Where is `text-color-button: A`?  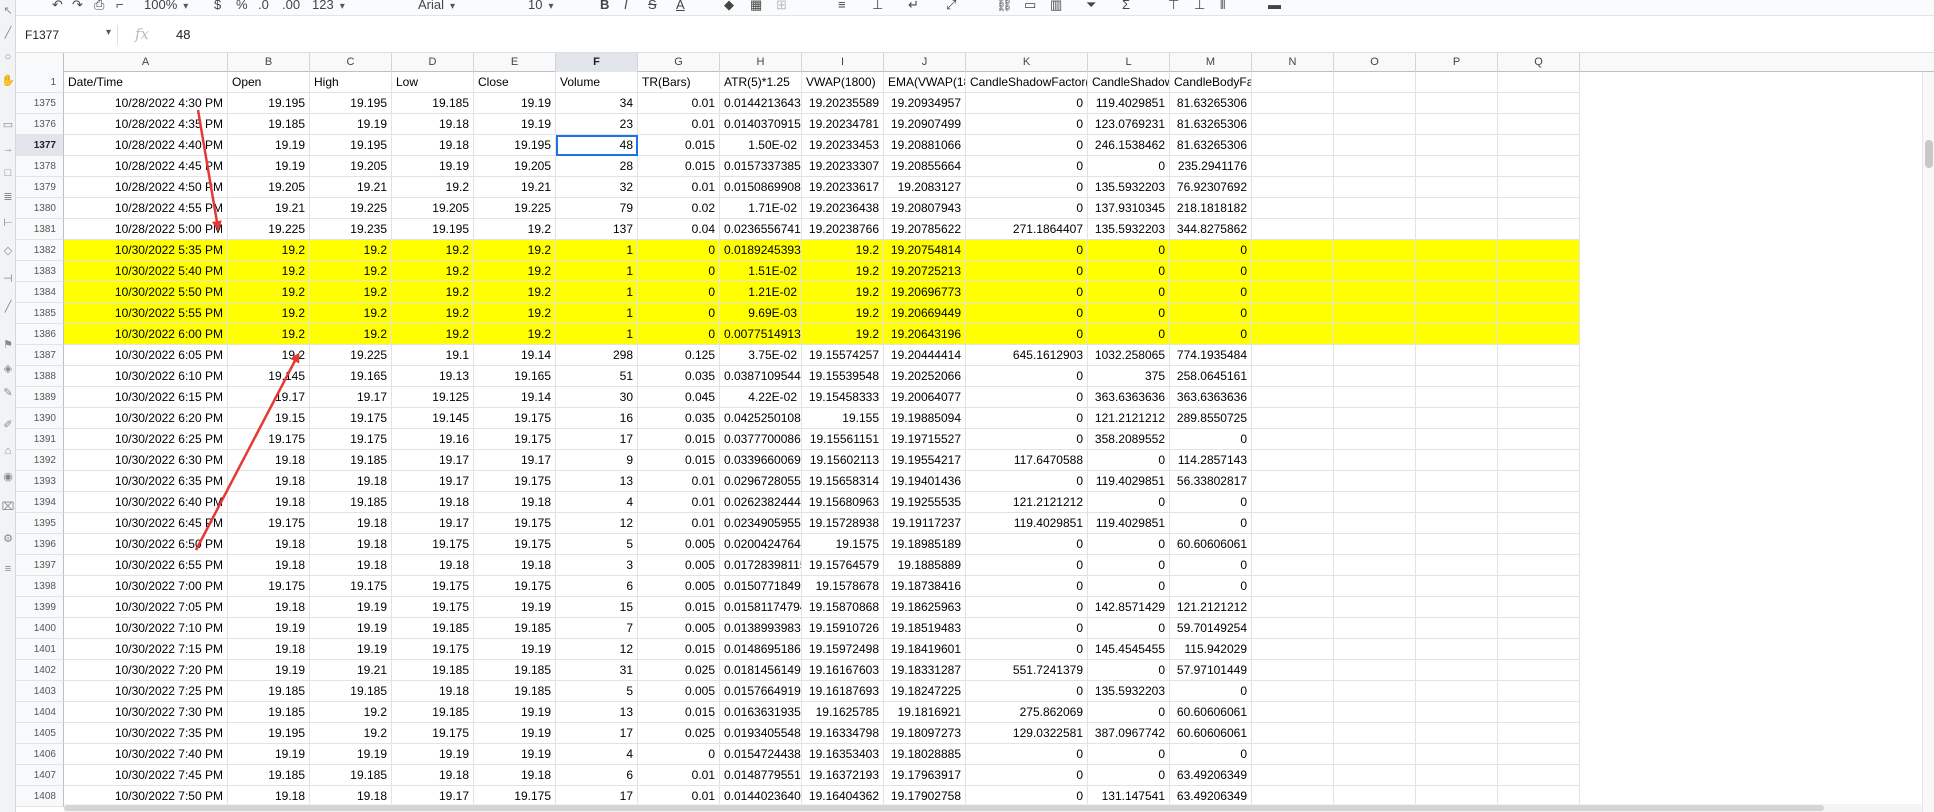 text-color-button: A is located at coordinates (680, 7).